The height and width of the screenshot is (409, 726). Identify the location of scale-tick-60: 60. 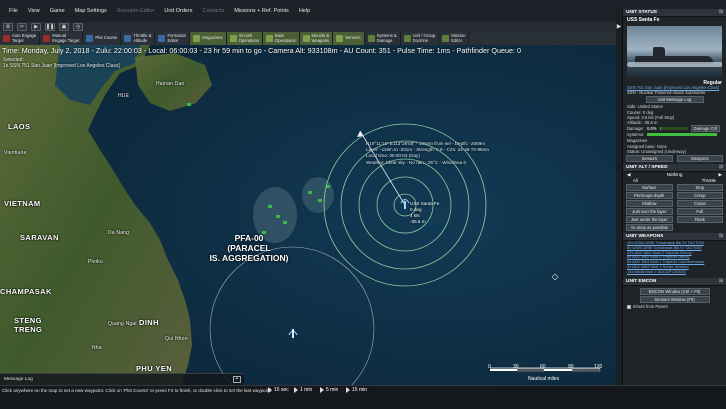
(543, 367).